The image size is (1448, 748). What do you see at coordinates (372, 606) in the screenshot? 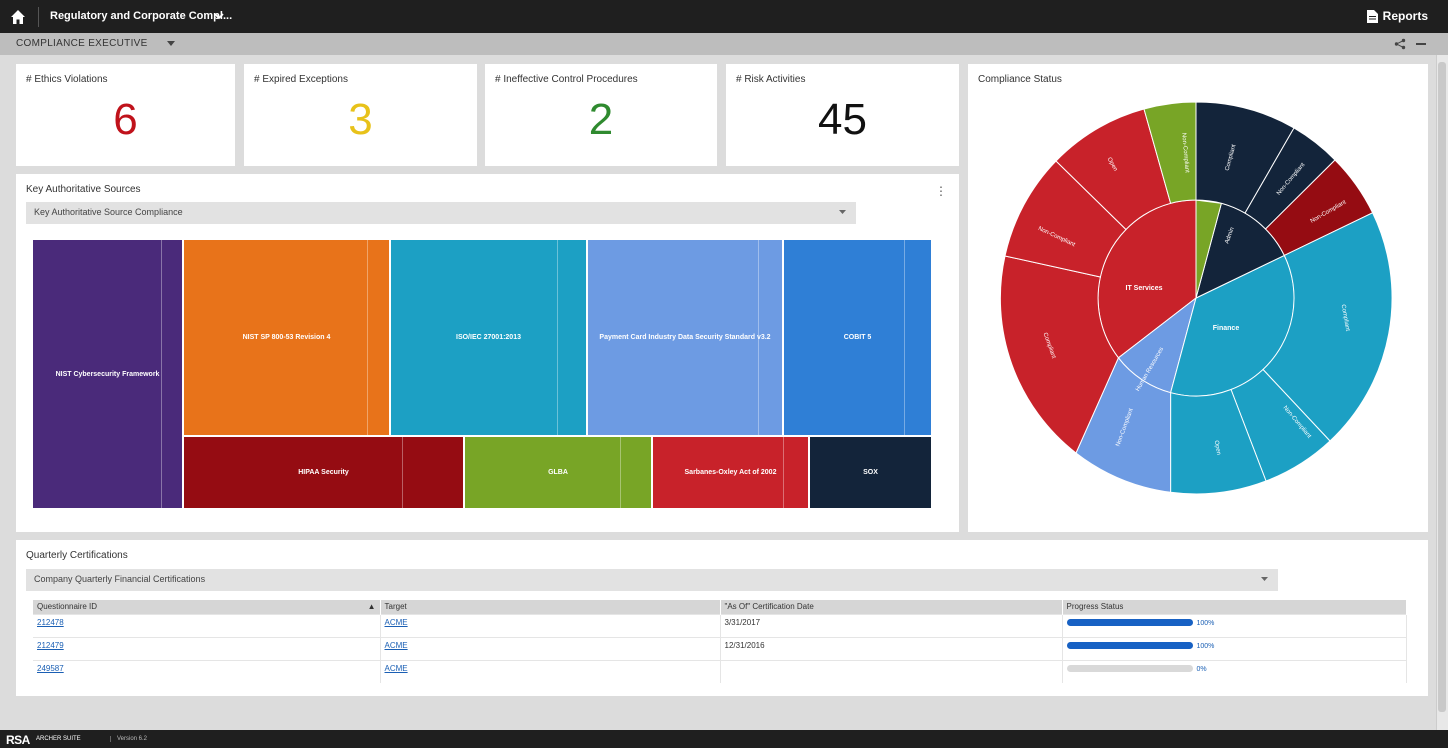
I see `sort-ascending-icon: ▲` at bounding box center [372, 606].